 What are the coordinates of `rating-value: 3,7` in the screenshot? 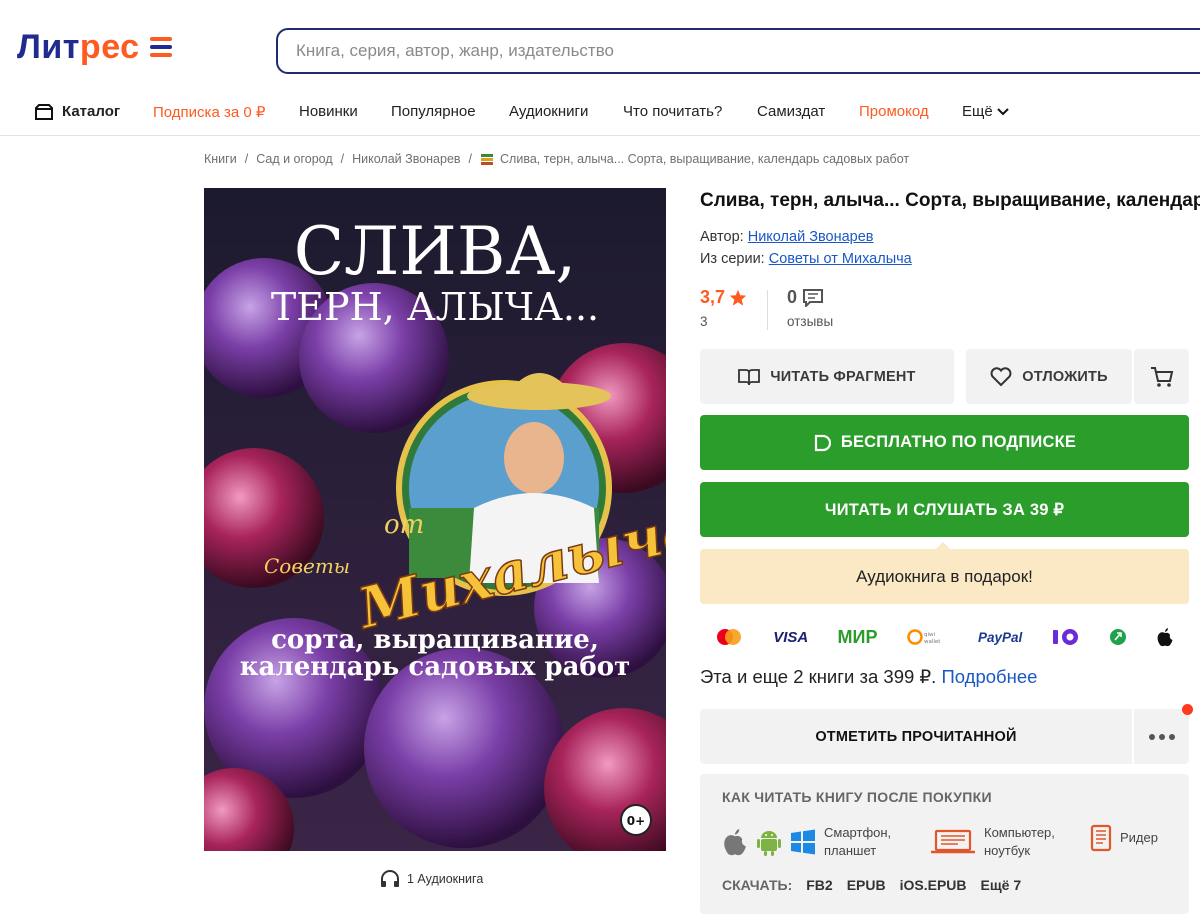 It's located at (713, 297).